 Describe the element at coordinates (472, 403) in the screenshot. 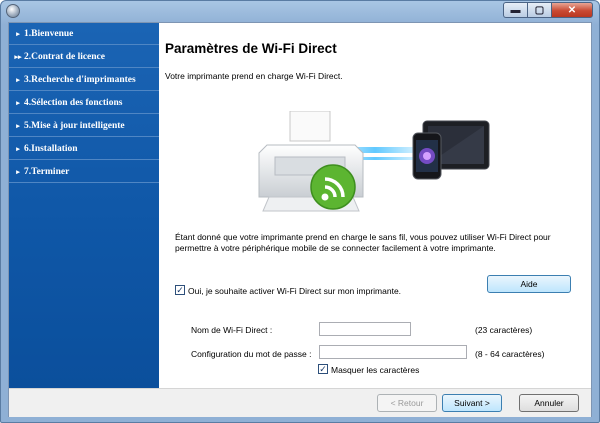

I see `next-button: Suivant >` at that location.